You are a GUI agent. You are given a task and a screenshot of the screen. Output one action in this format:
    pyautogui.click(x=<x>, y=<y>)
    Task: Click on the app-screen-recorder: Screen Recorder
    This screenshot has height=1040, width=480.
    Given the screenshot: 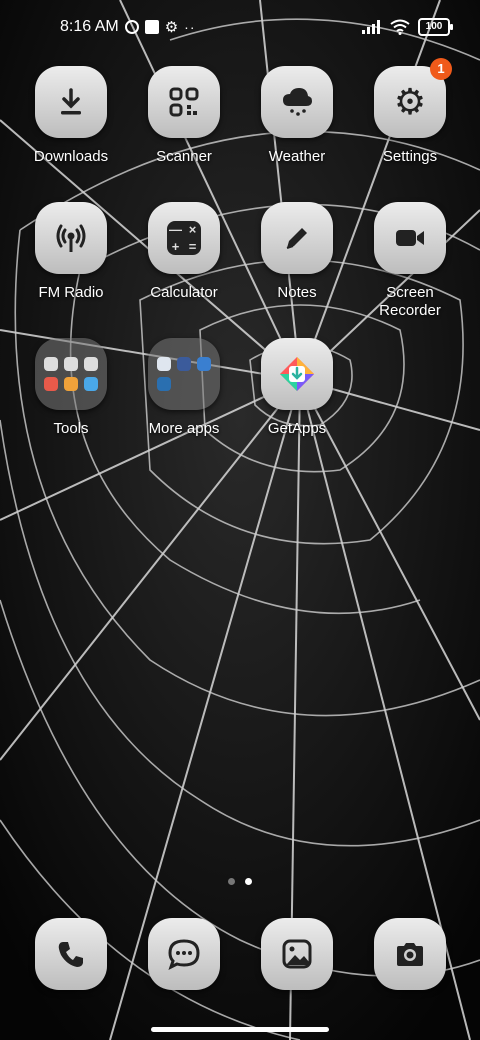 What is the action you would take?
    pyautogui.click(x=410, y=261)
    